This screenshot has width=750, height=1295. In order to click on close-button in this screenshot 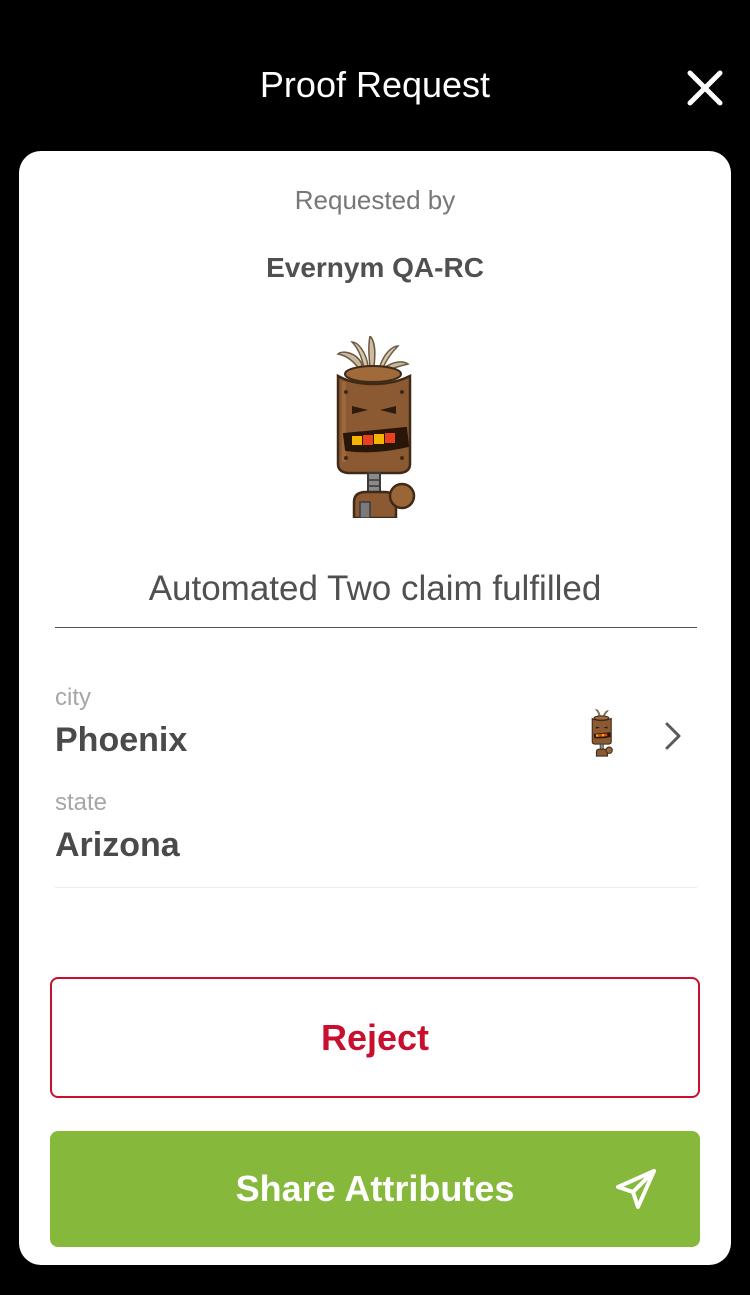, I will do `click(705, 88)`.